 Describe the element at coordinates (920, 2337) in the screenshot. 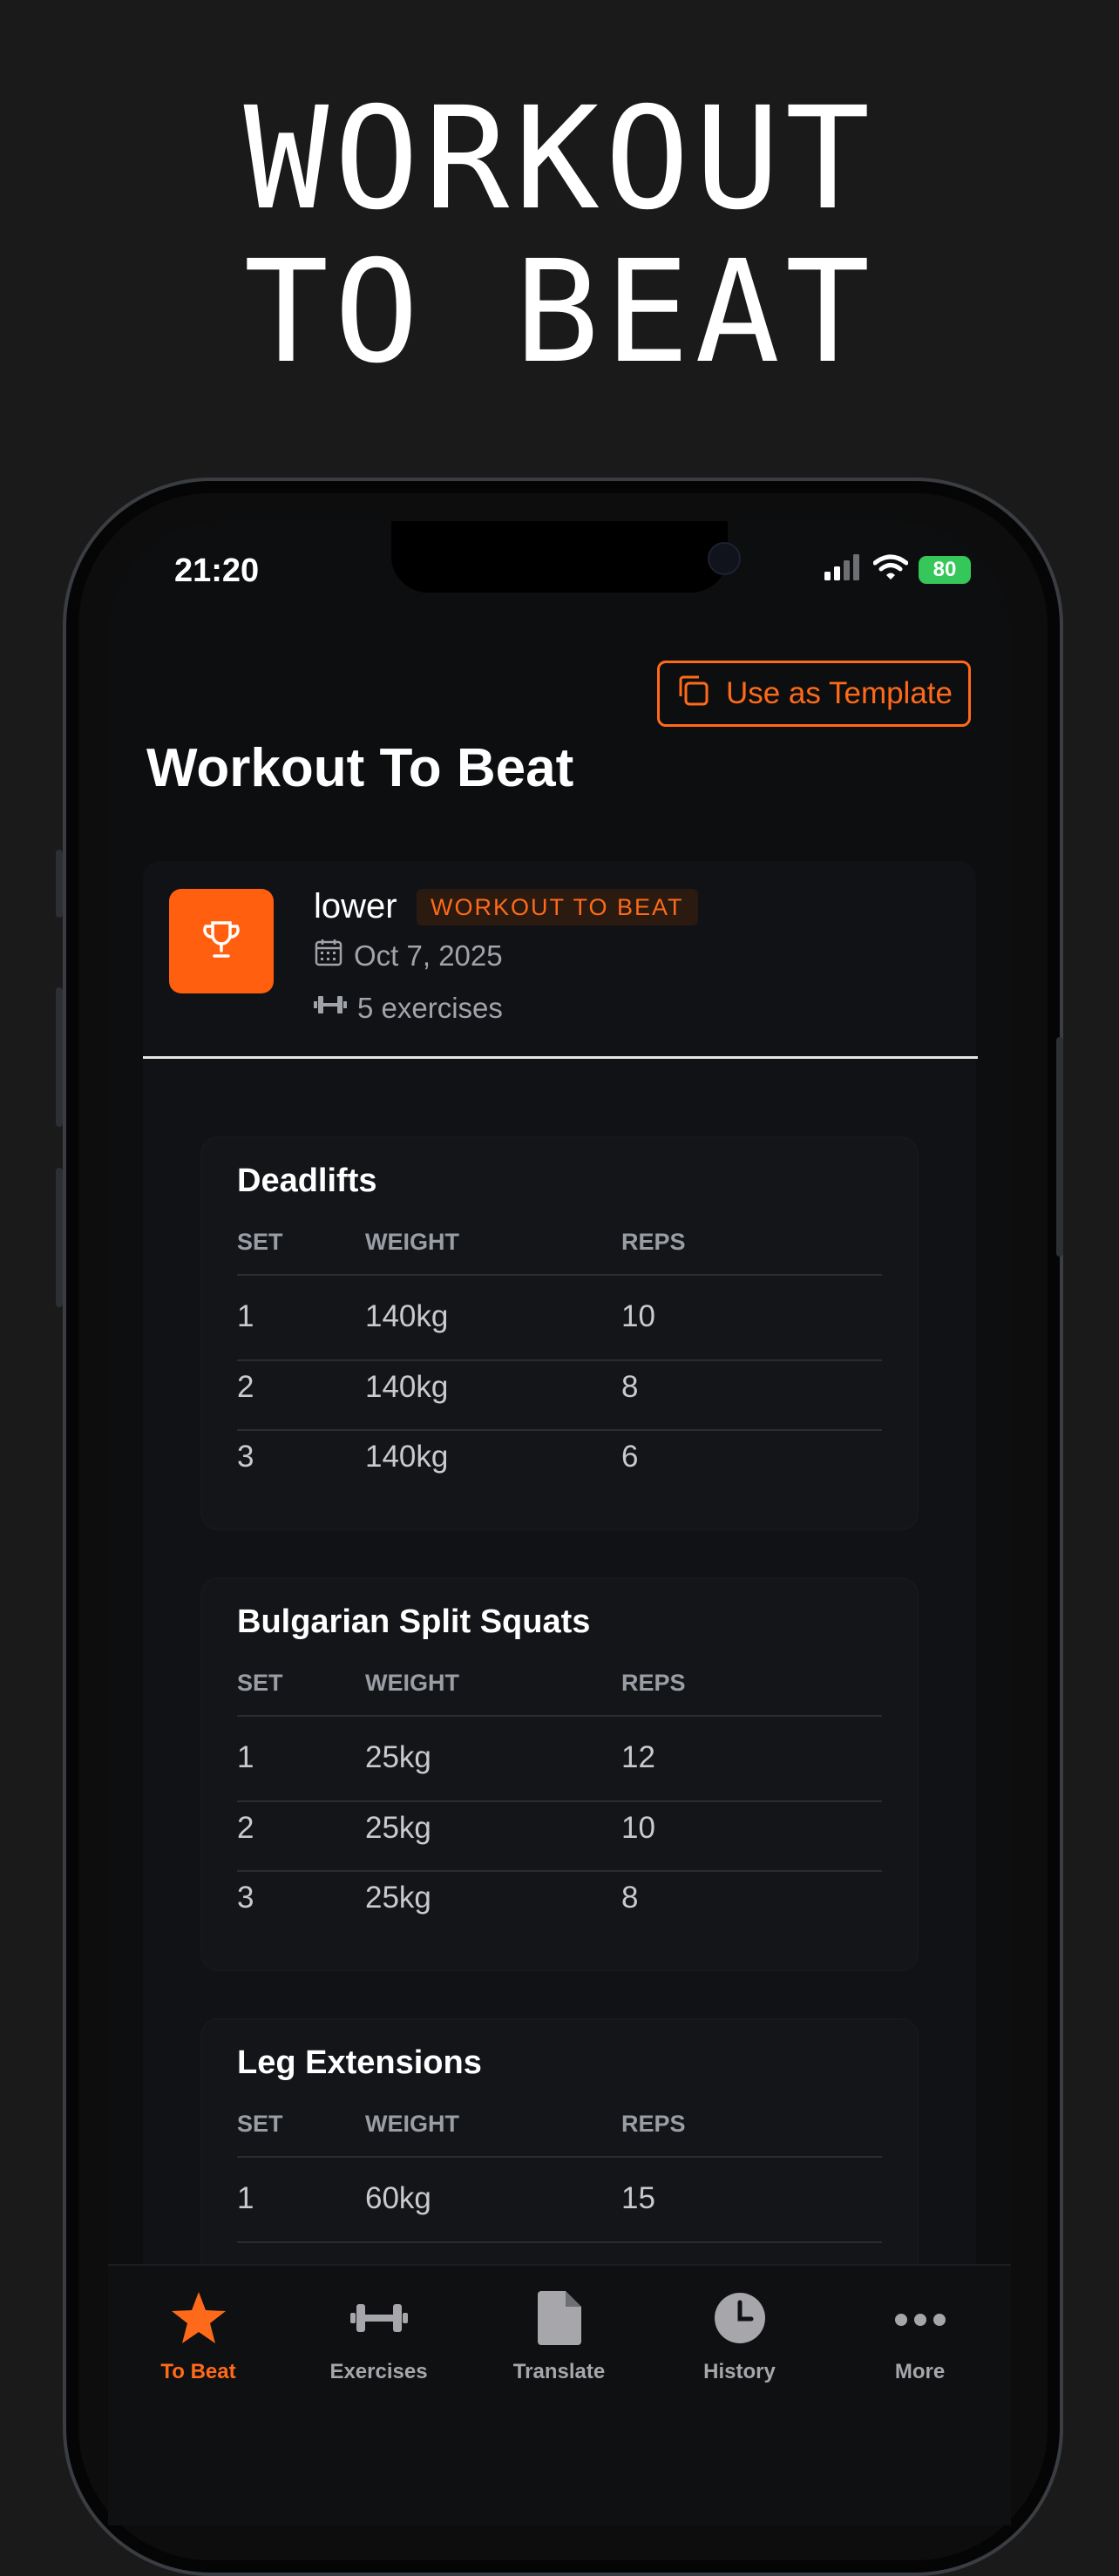

I see `tab-more: More` at that location.